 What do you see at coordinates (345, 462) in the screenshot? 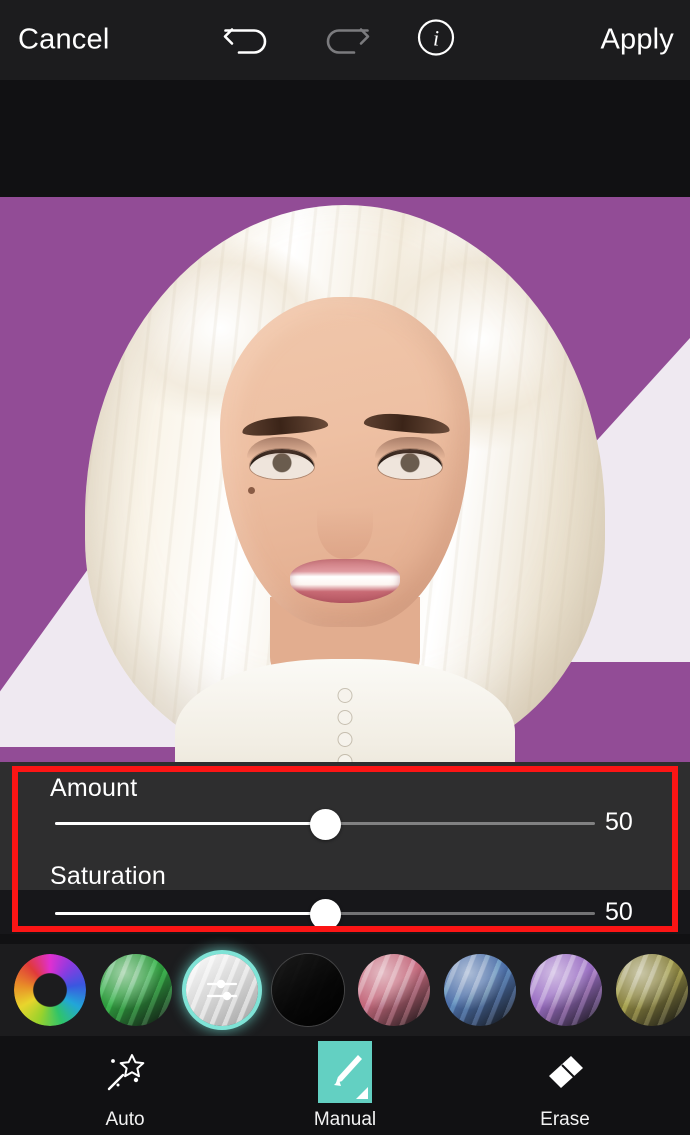
I see `face` at bounding box center [345, 462].